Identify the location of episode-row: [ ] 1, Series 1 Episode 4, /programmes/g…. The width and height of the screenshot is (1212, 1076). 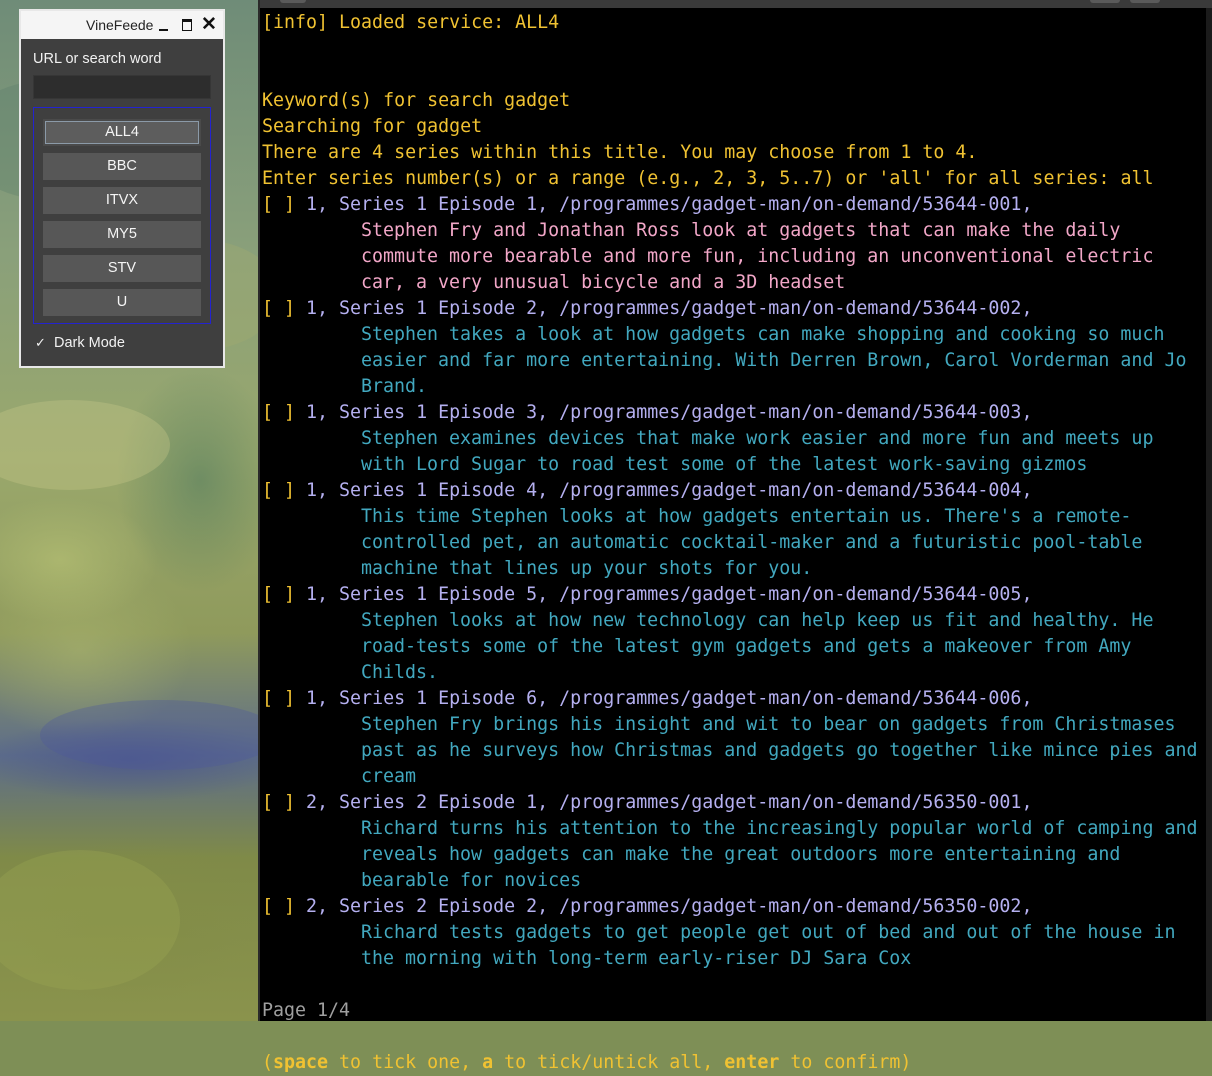
(734, 491).